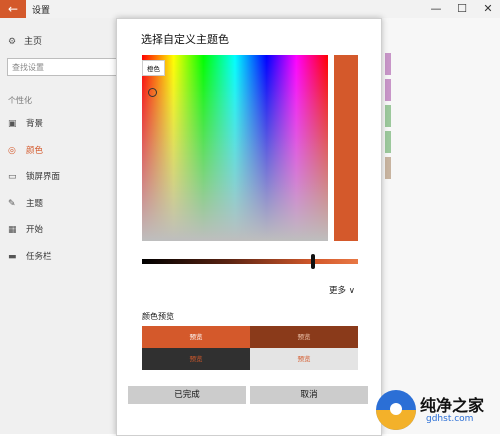 The image size is (500, 436). What do you see at coordinates (39, 256) in the screenshot?
I see `sidebar-item-label: 任务栏` at bounding box center [39, 256].